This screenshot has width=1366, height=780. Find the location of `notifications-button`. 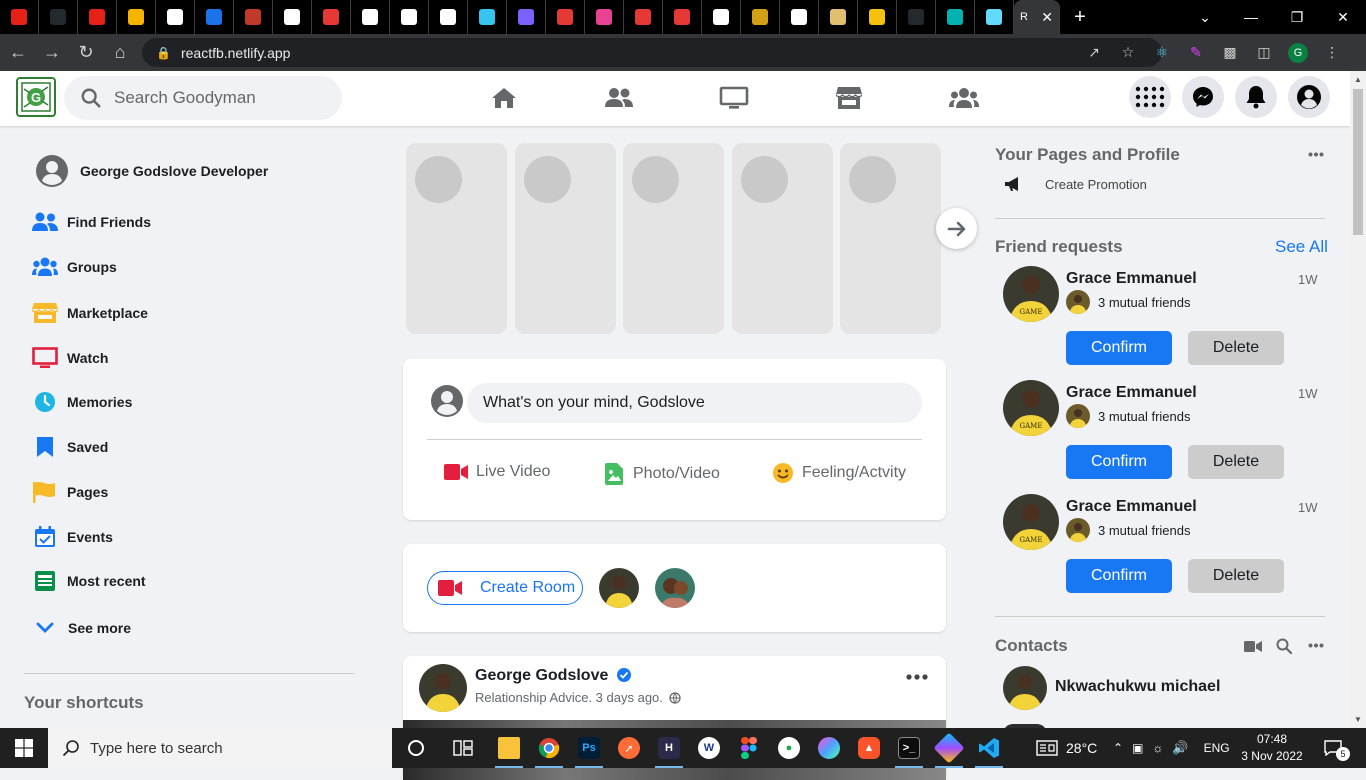

notifications-button is located at coordinates (1256, 97).